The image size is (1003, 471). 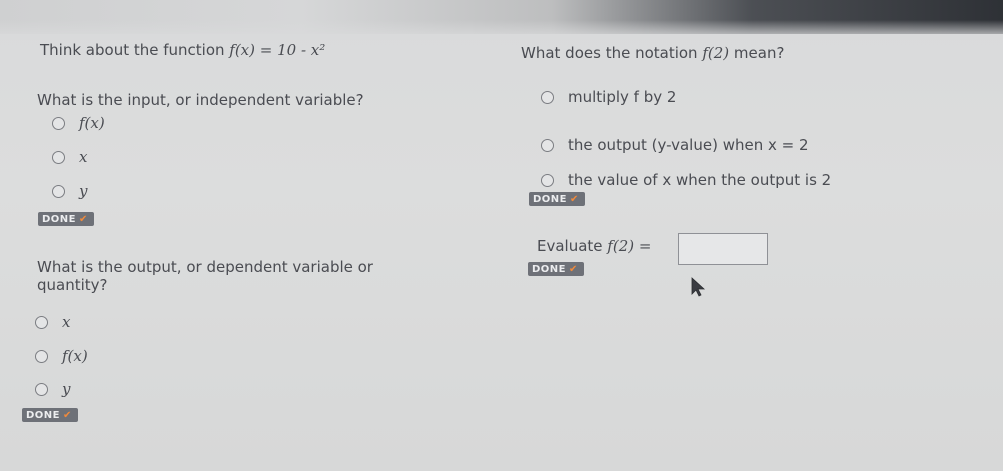 What do you see at coordinates (723, 249) in the screenshot?
I see `answer-input` at bounding box center [723, 249].